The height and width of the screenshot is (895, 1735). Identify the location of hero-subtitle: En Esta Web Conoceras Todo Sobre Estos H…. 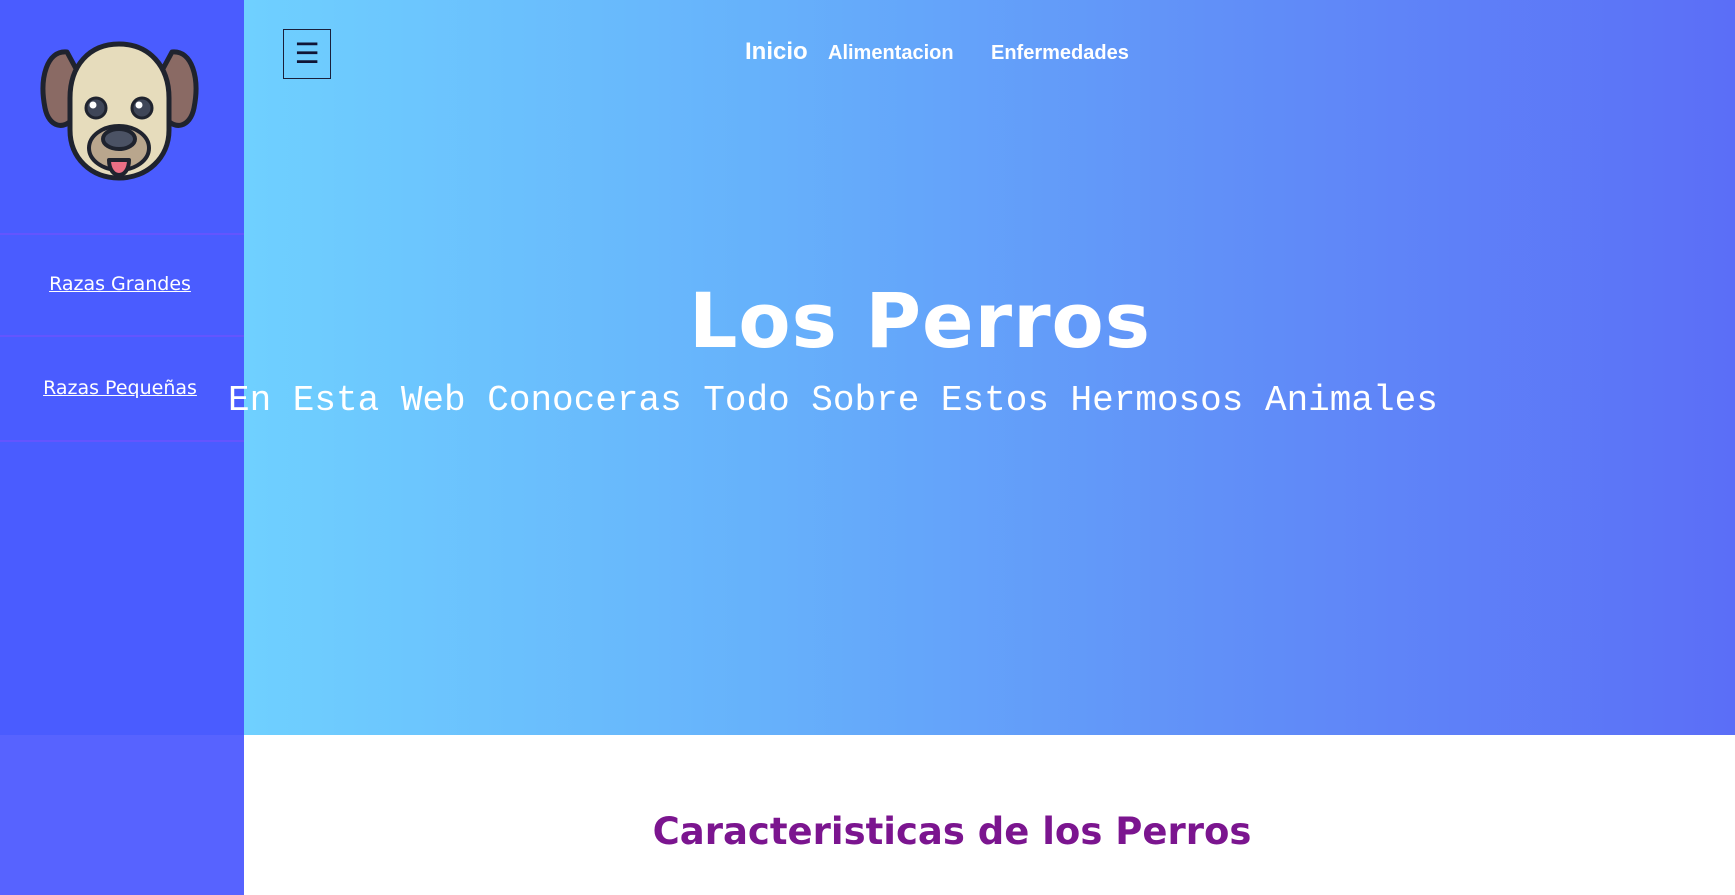
(833, 400).